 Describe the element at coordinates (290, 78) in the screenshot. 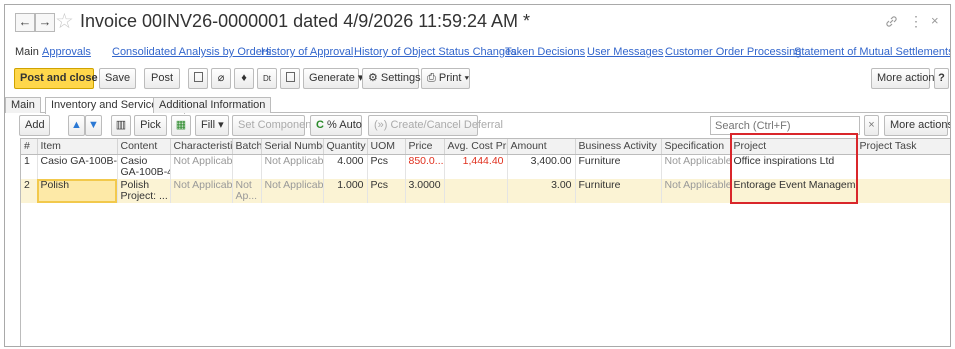

I see `structure-icon` at that location.